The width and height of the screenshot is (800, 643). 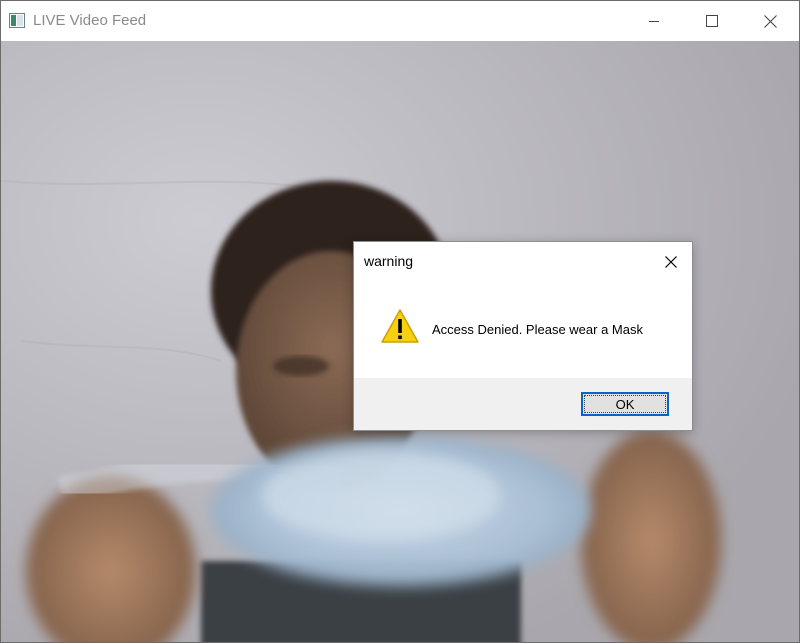 I want to click on ok-button: OK, so click(x=625, y=404).